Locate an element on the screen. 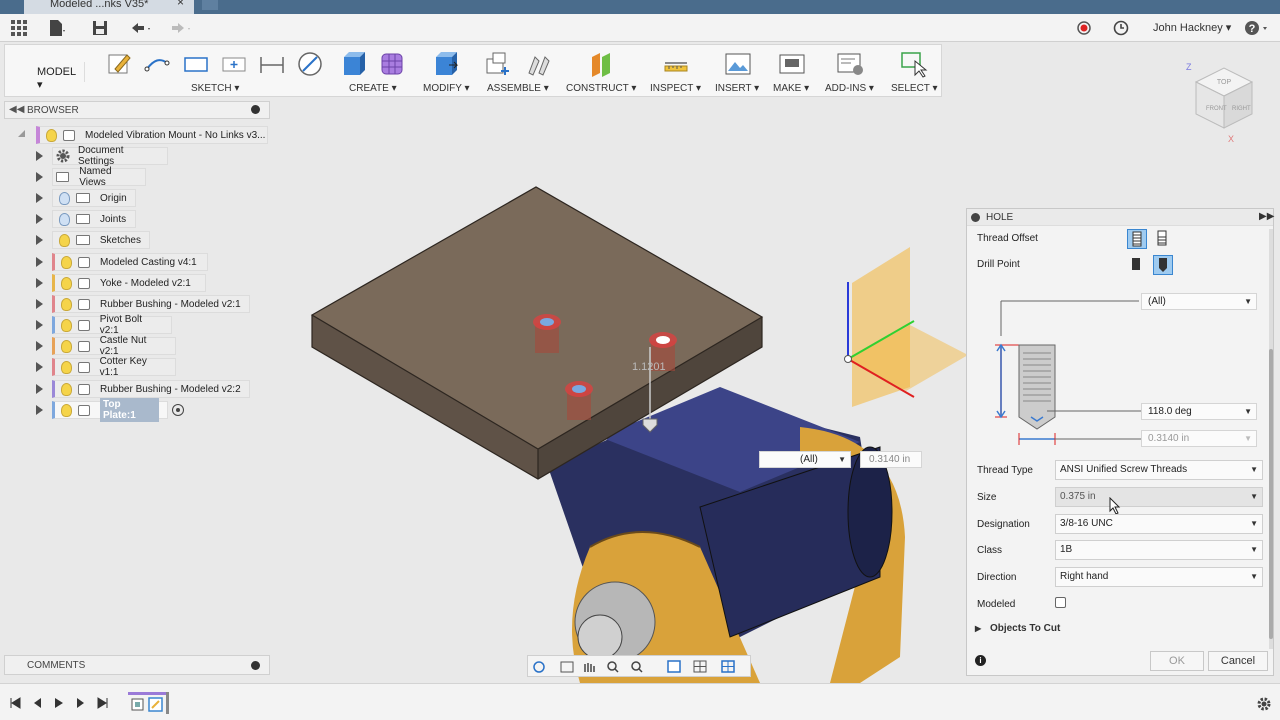 The image size is (1280, 720). select-tool-icon is located at coordinates (914, 64).